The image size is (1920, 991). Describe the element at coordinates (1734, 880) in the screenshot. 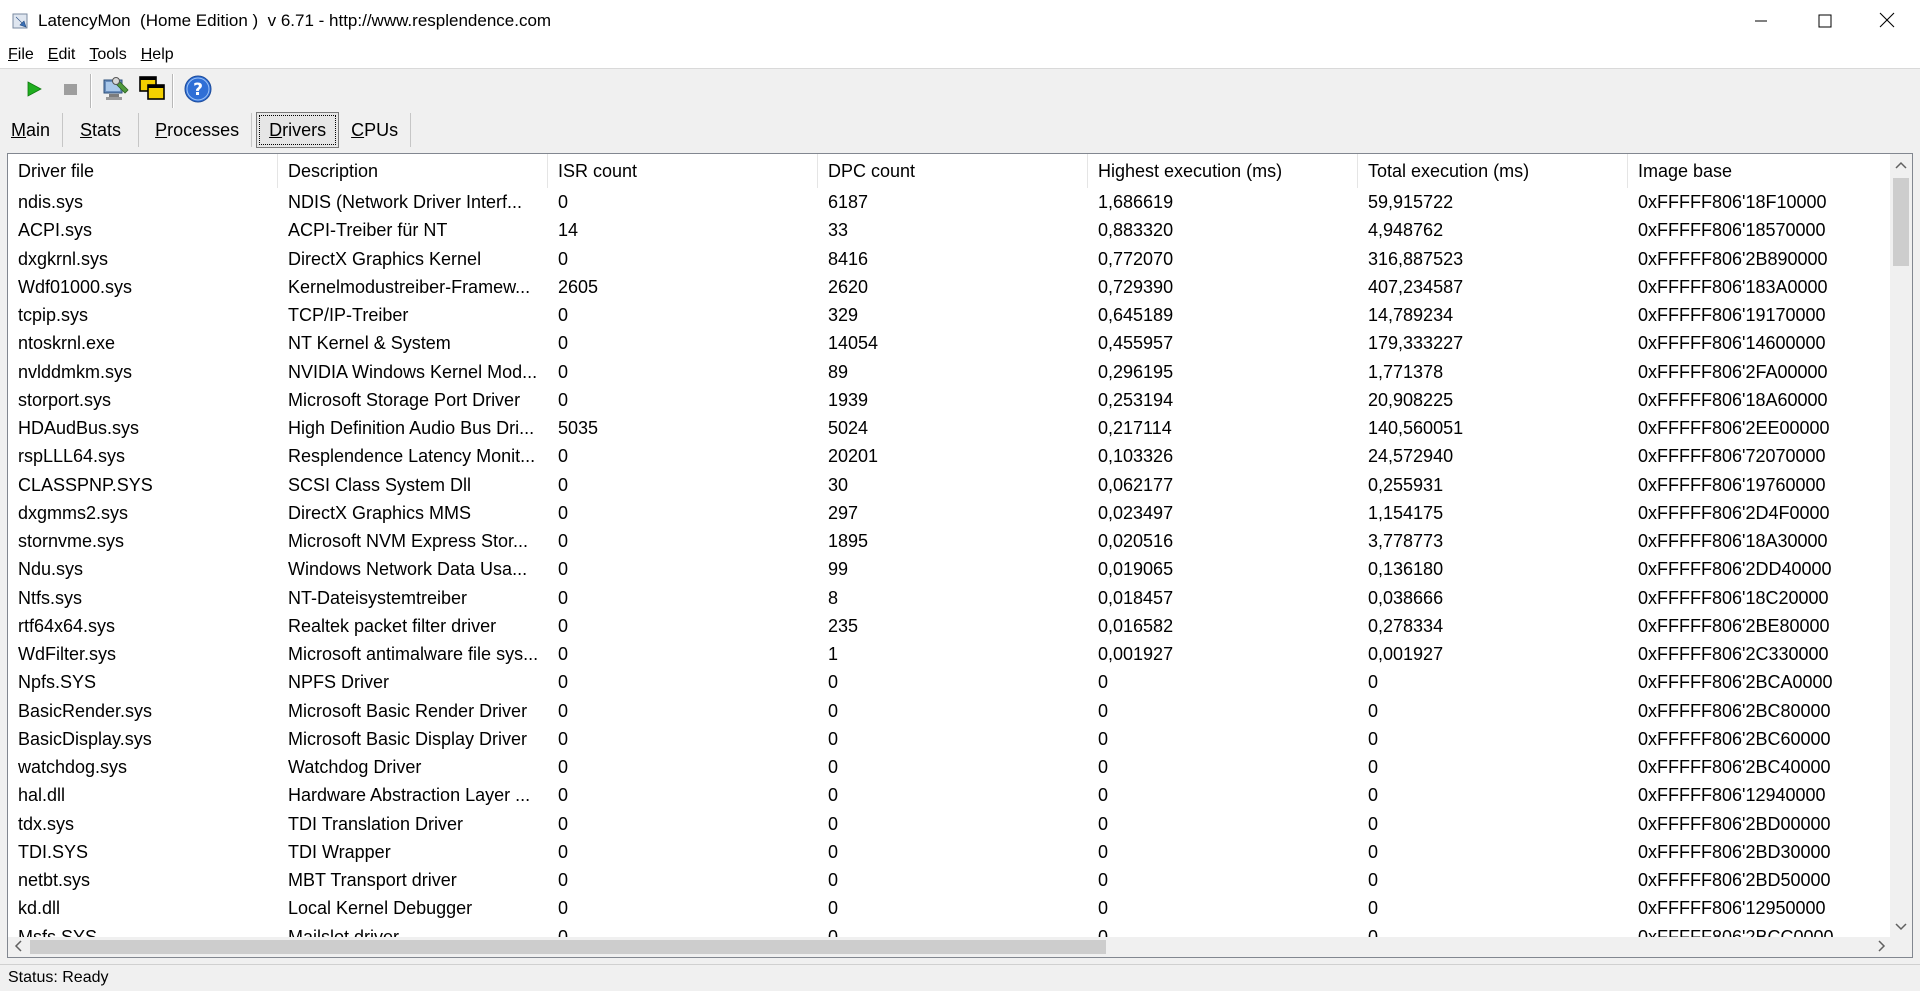

I see `cell-image-base: 0xFFFFF806'2BD50000` at that location.